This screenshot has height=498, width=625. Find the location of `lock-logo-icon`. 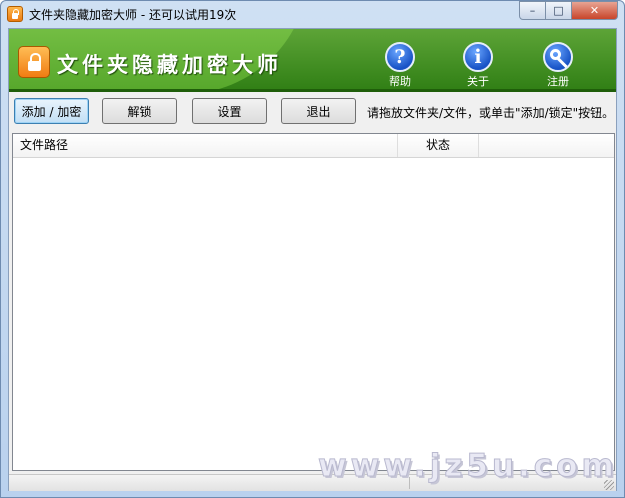

lock-logo-icon is located at coordinates (34, 62).